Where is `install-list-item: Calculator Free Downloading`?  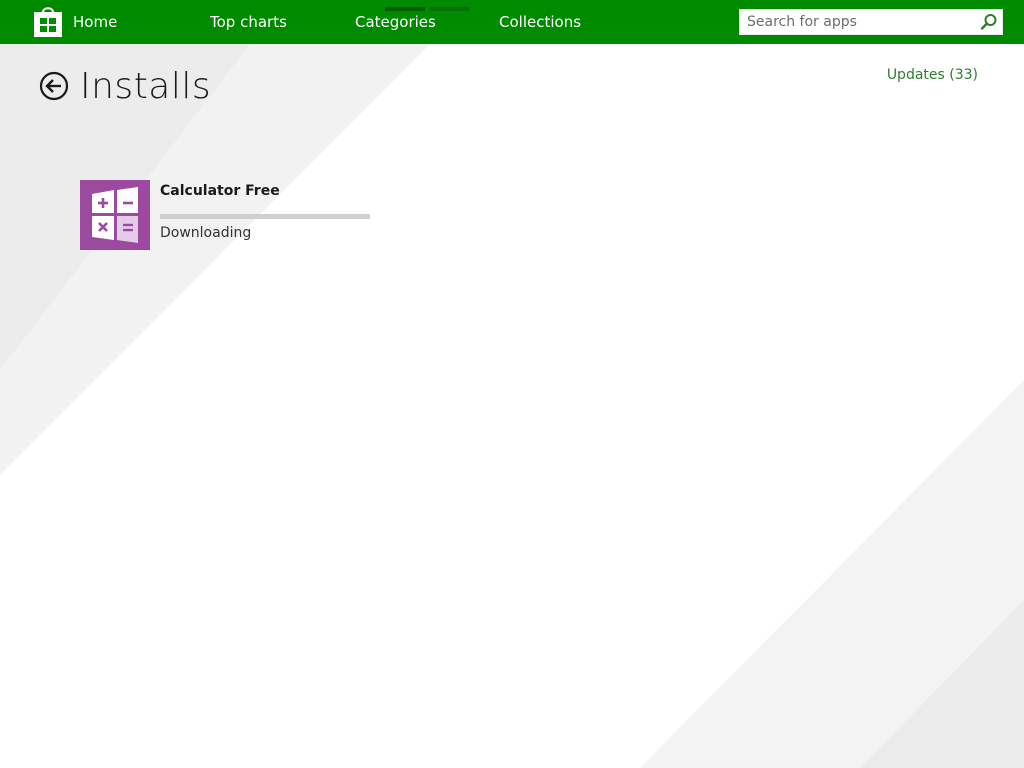
install-list-item: Calculator Free Downloading is located at coordinates (230, 215).